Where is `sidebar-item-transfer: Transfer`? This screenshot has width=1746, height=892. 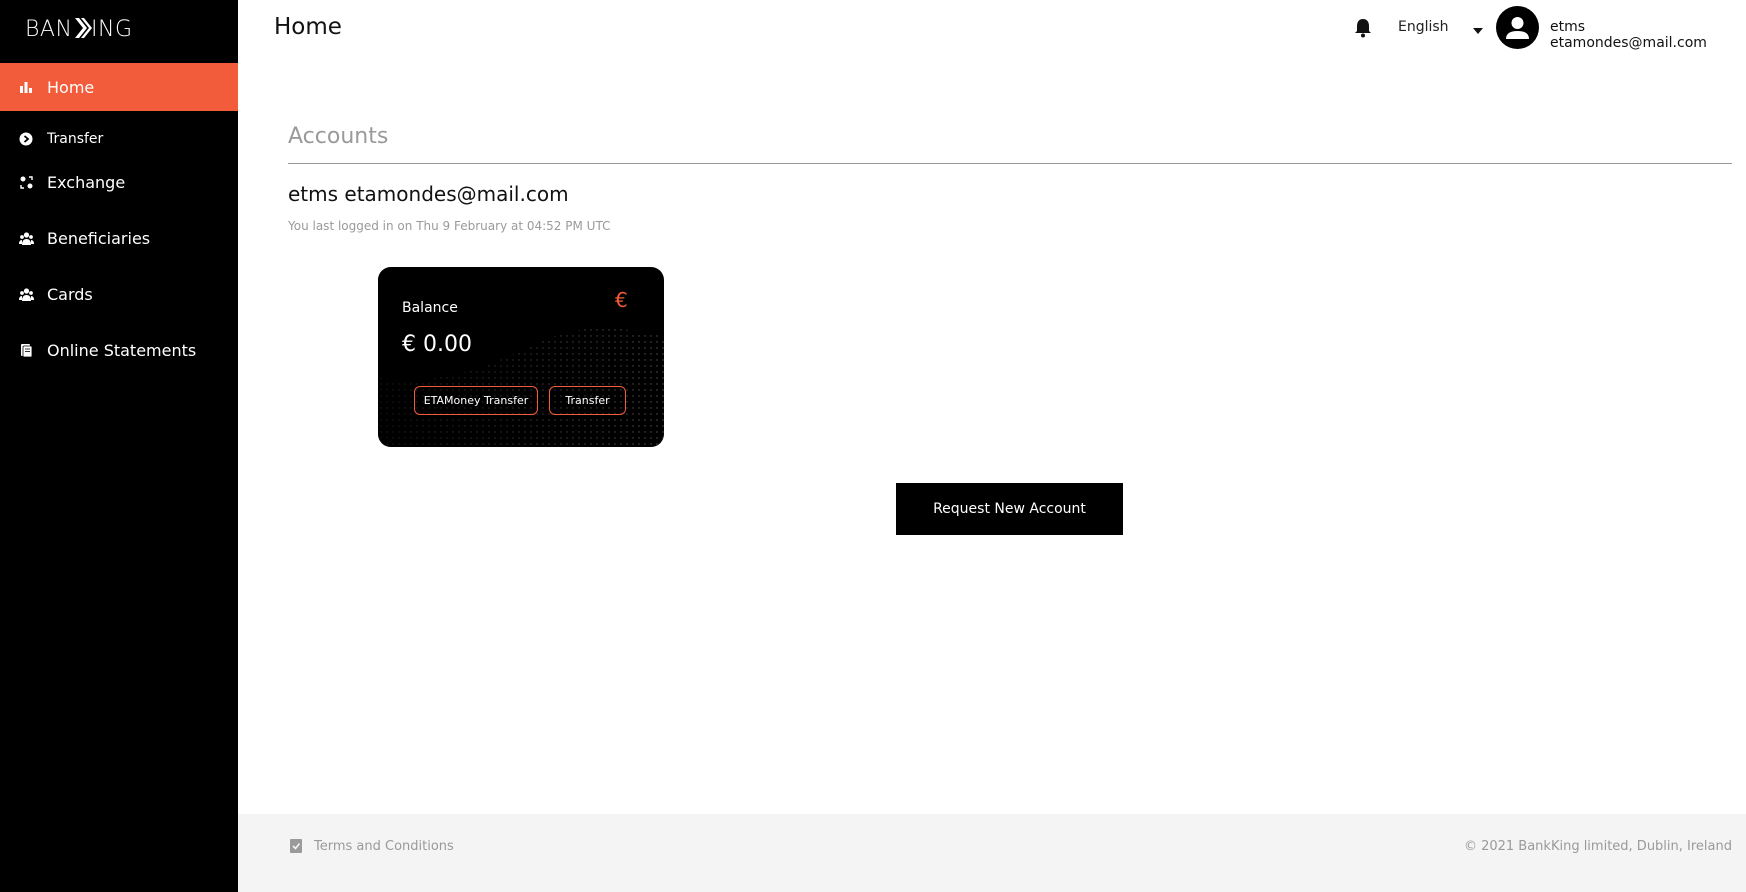 sidebar-item-transfer: Transfer is located at coordinates (119, 139).